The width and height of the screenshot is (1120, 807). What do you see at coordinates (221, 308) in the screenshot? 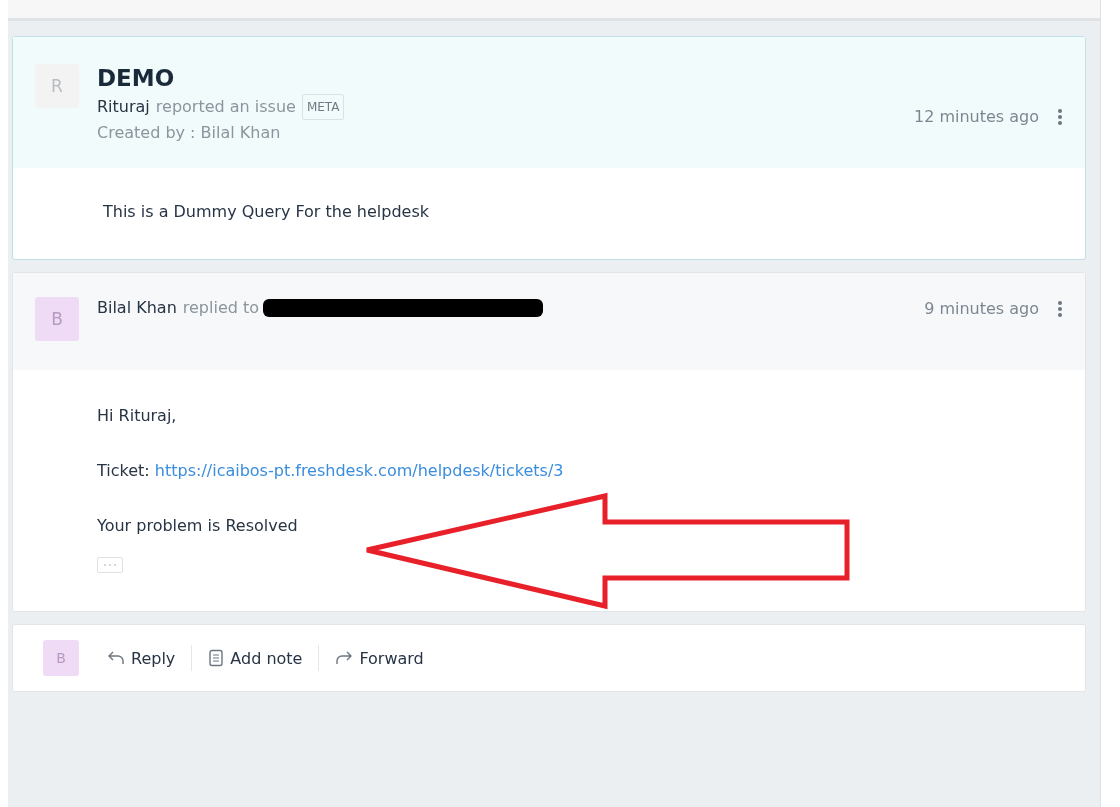
I see `action-text: replied to` at bounding box center [221, 308].